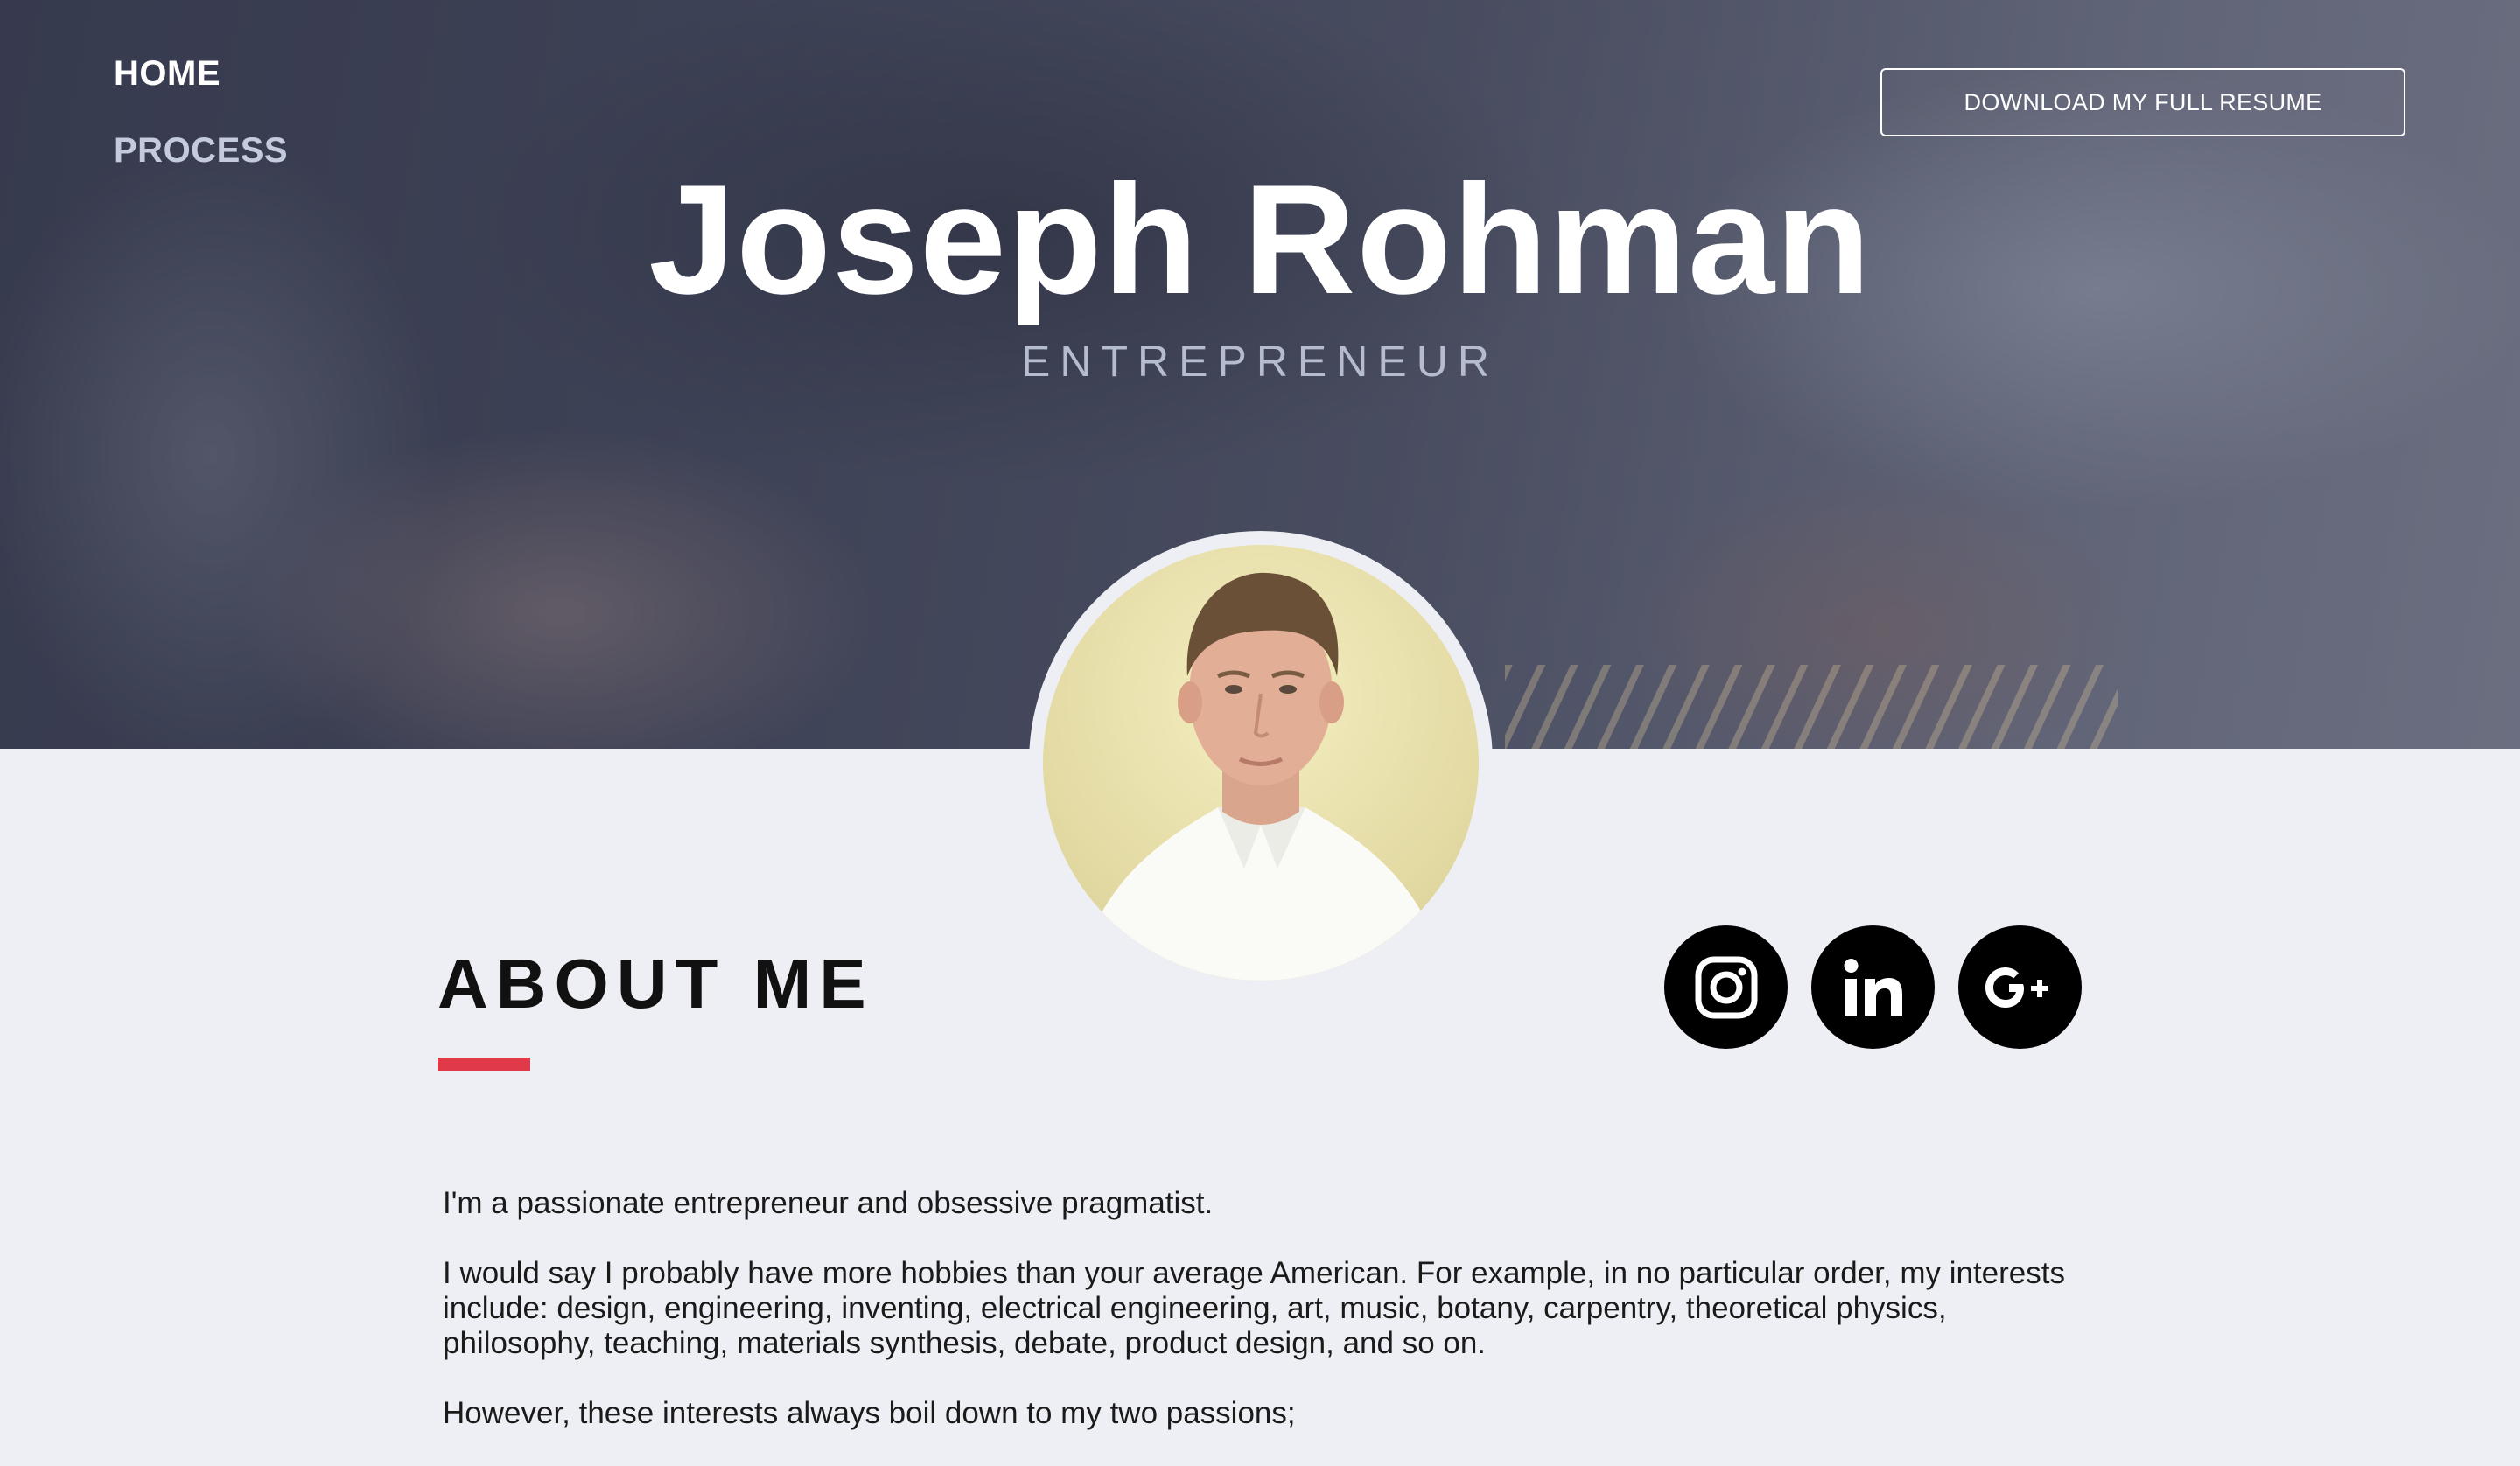 The width and height of the screenshot is (2520, 1466). I want to click on google-plus-icon, so click(2016, 988).